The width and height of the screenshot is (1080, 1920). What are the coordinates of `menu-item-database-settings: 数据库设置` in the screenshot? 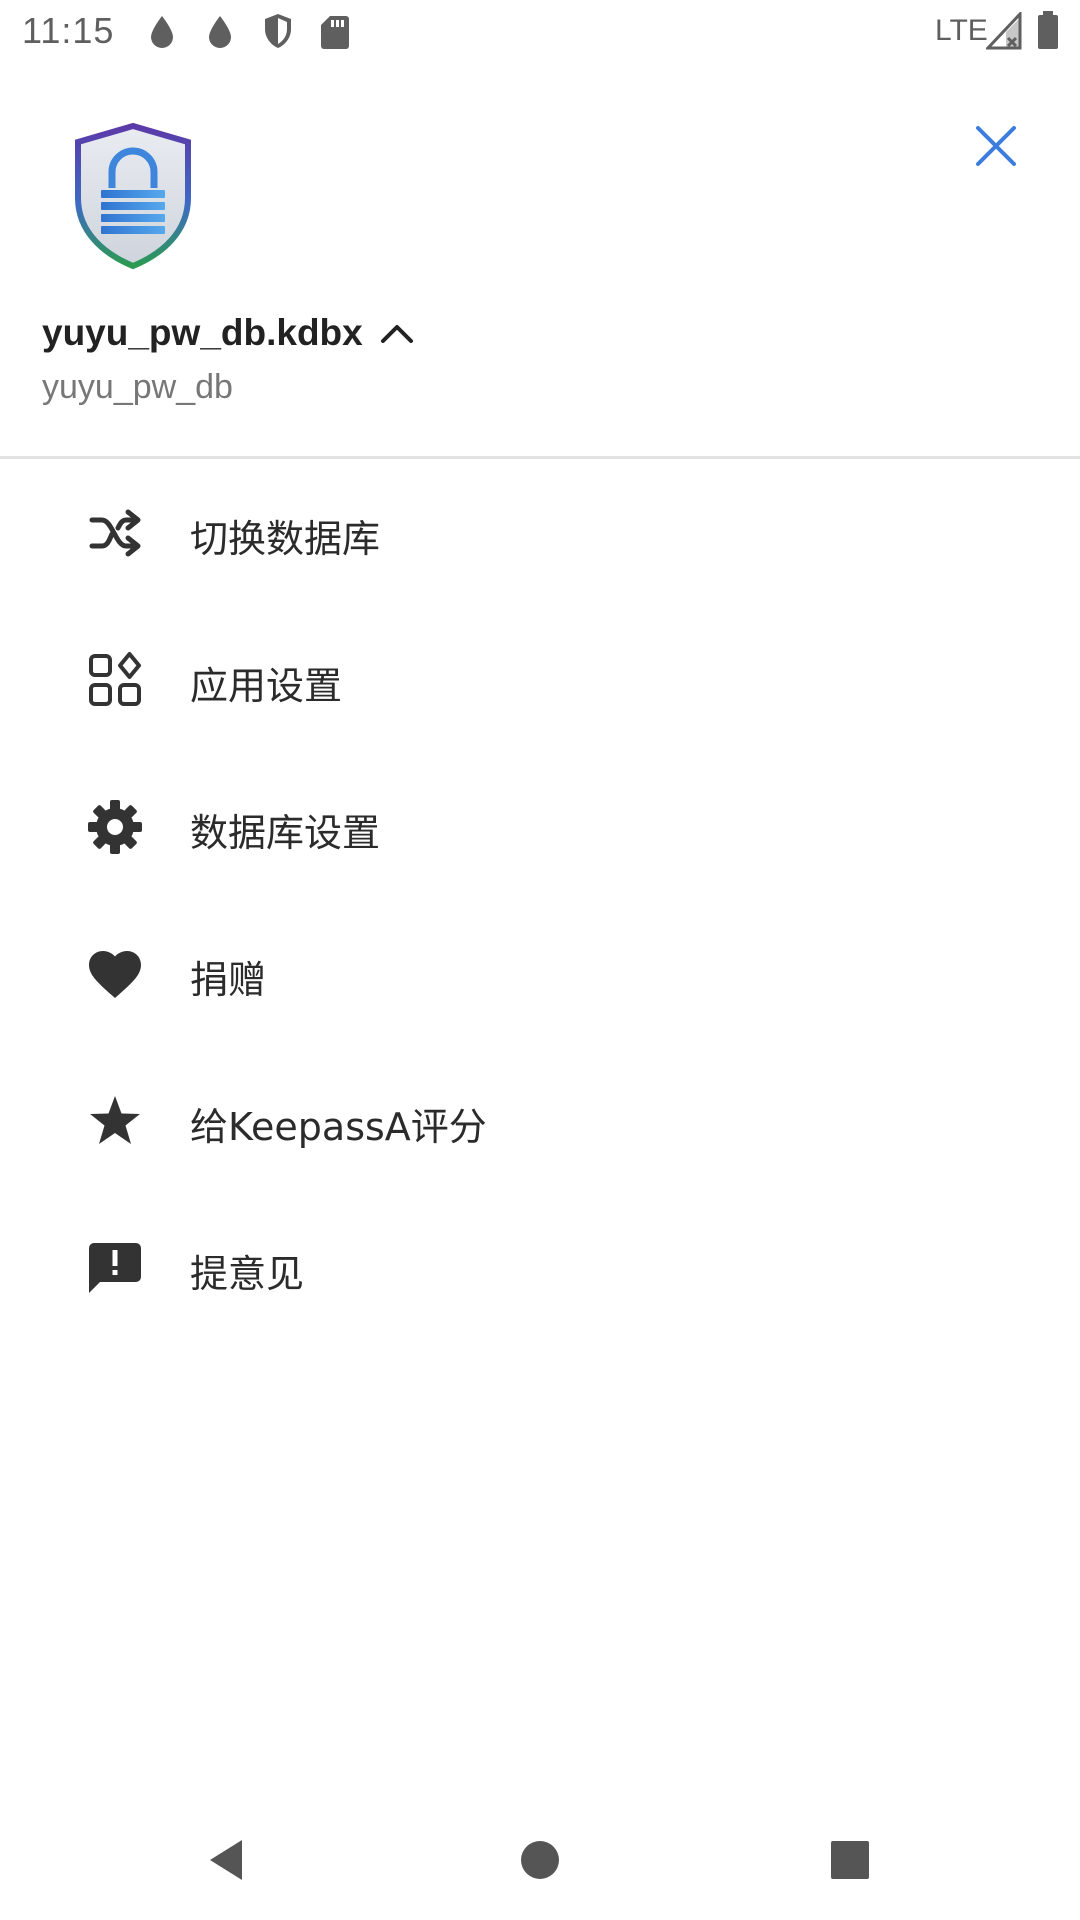 It's located at (540, 827).